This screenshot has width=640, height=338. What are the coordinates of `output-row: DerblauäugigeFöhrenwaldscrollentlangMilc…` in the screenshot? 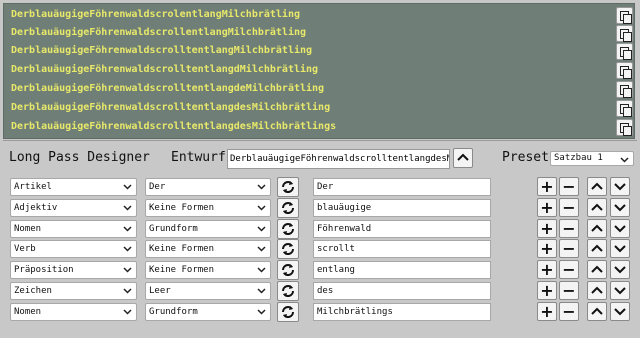 It's located at (320, 34).